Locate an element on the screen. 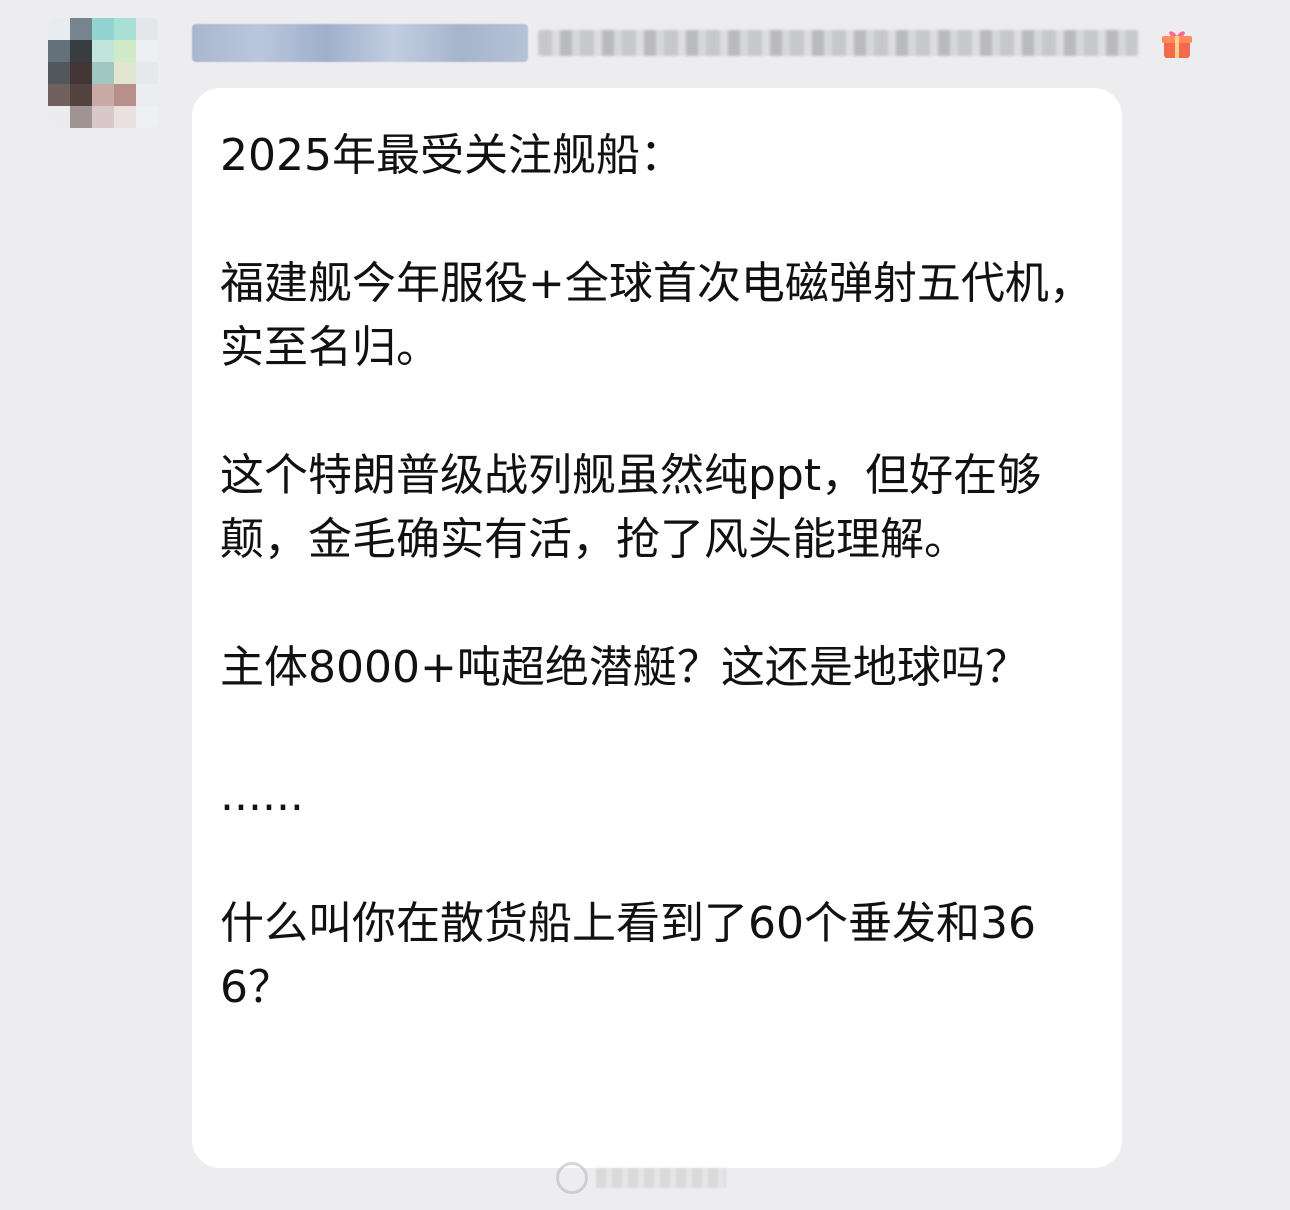 This screenshot has width=1290, height=1210. message-paragraph: 福建舰今年服役+全球首次电磁弹射五代机，实至名归。 is located at coordinates (656, 315).